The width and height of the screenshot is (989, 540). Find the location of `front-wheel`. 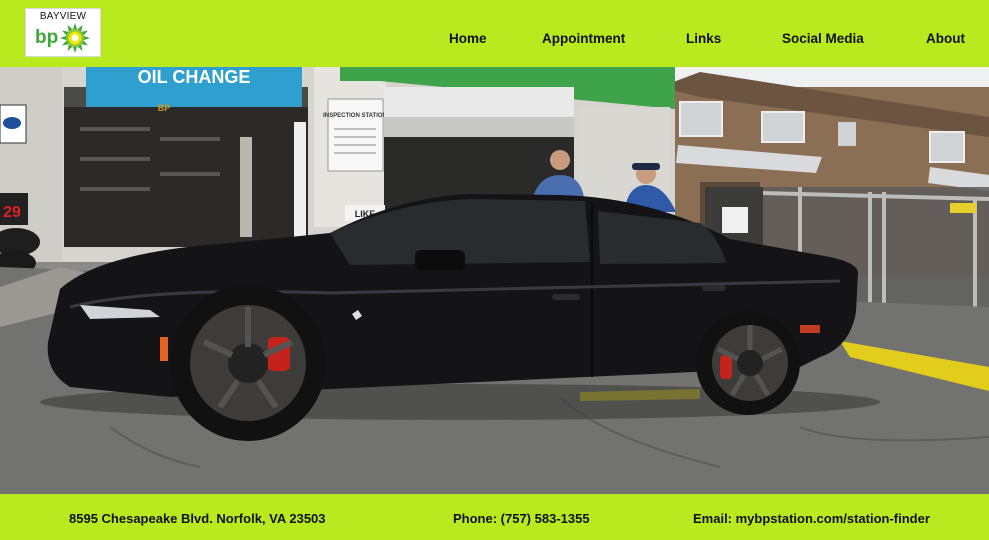

front-wheel is located at coordinates (248, 363).